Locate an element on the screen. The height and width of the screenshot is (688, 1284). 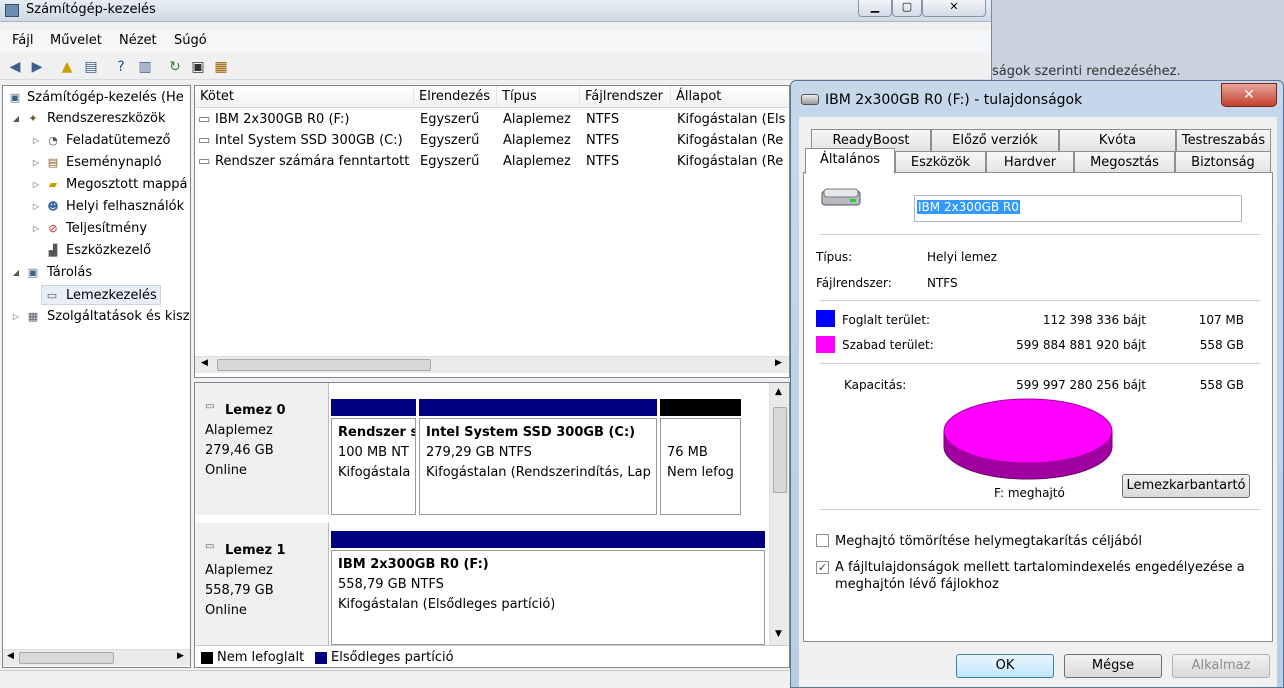
disk-1-label: ▭ Lemez 1 Alaplemez 558,79 GB Online is located at coordinates (262, 584).